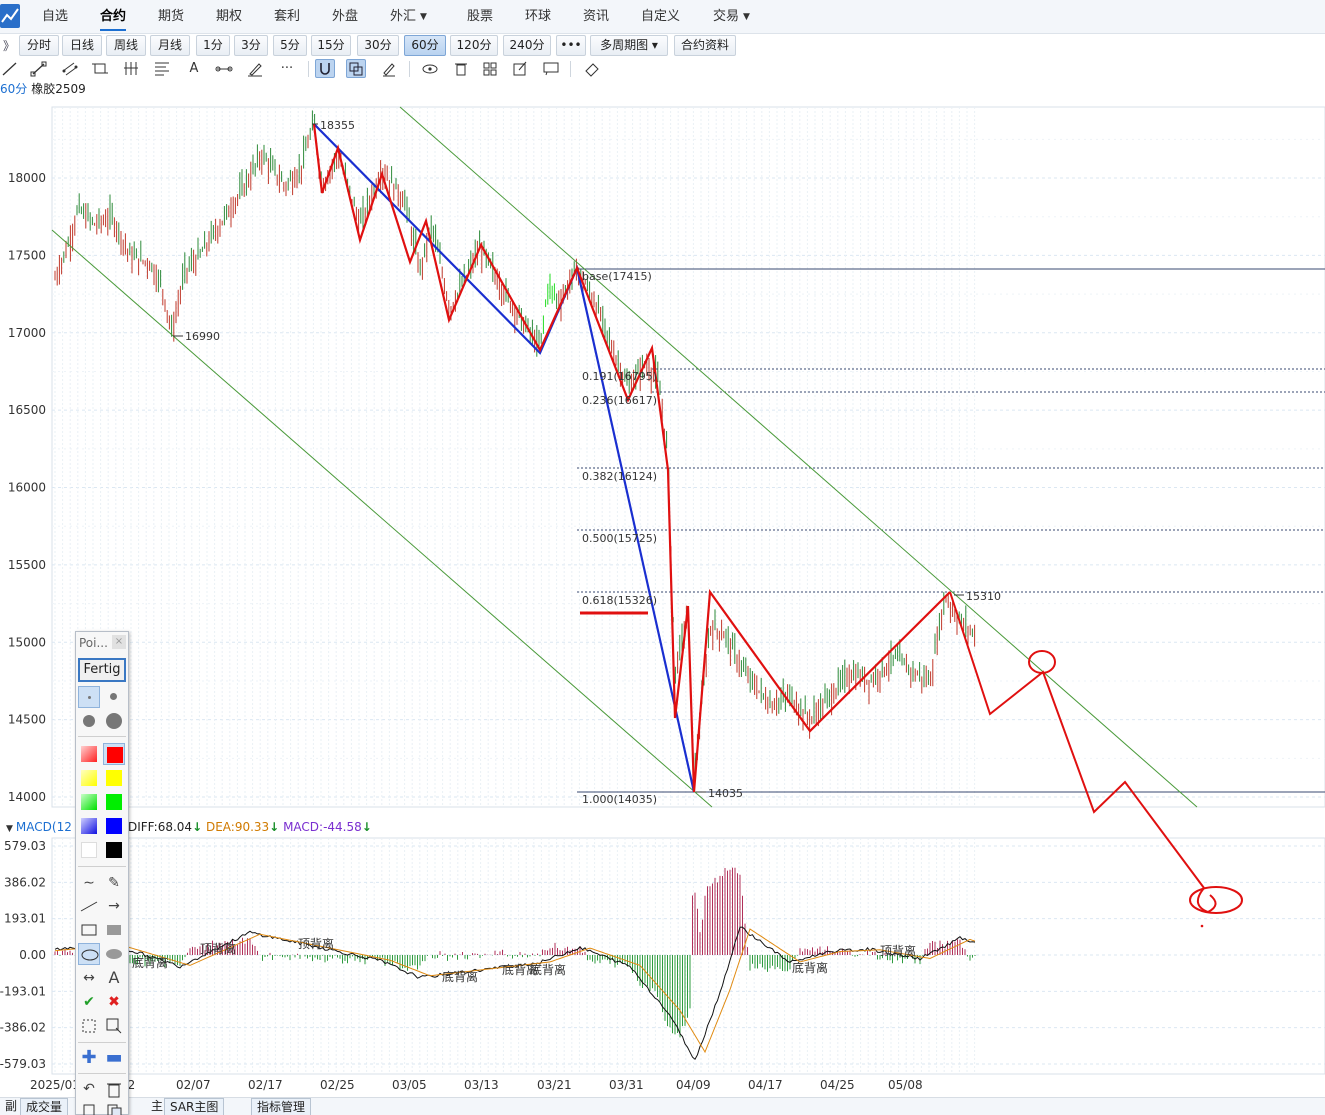 This screenshot has width=1325, height=1115. I want to click on color-green, so click(114, 802).